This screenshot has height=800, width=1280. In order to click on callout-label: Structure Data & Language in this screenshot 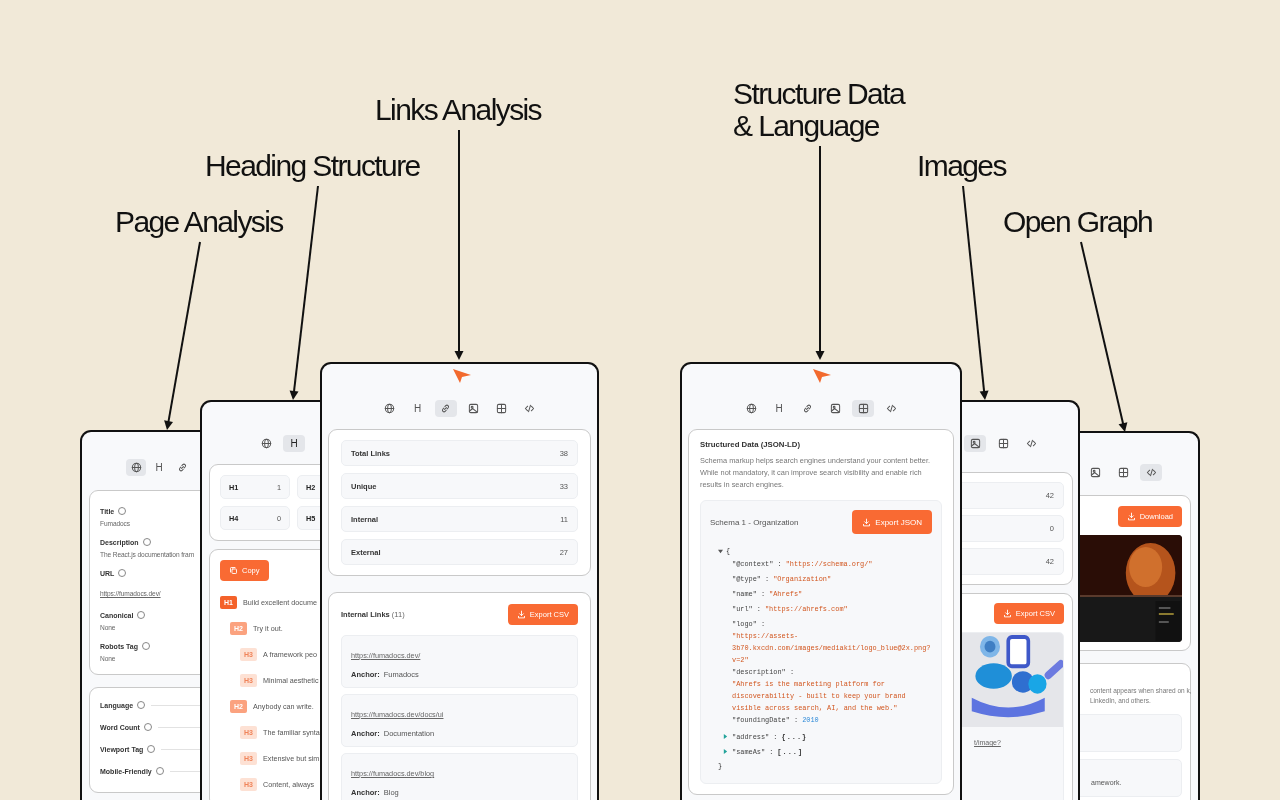, I will do `click(819, 110)`.